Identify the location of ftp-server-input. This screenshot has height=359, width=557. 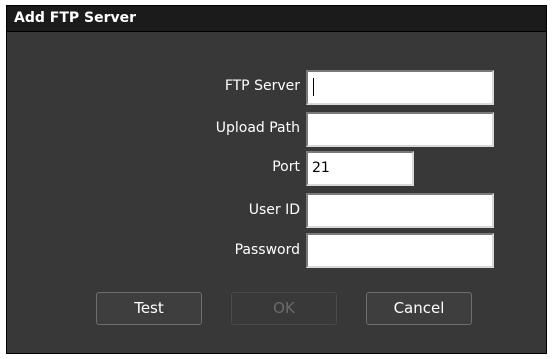
(400, 87).